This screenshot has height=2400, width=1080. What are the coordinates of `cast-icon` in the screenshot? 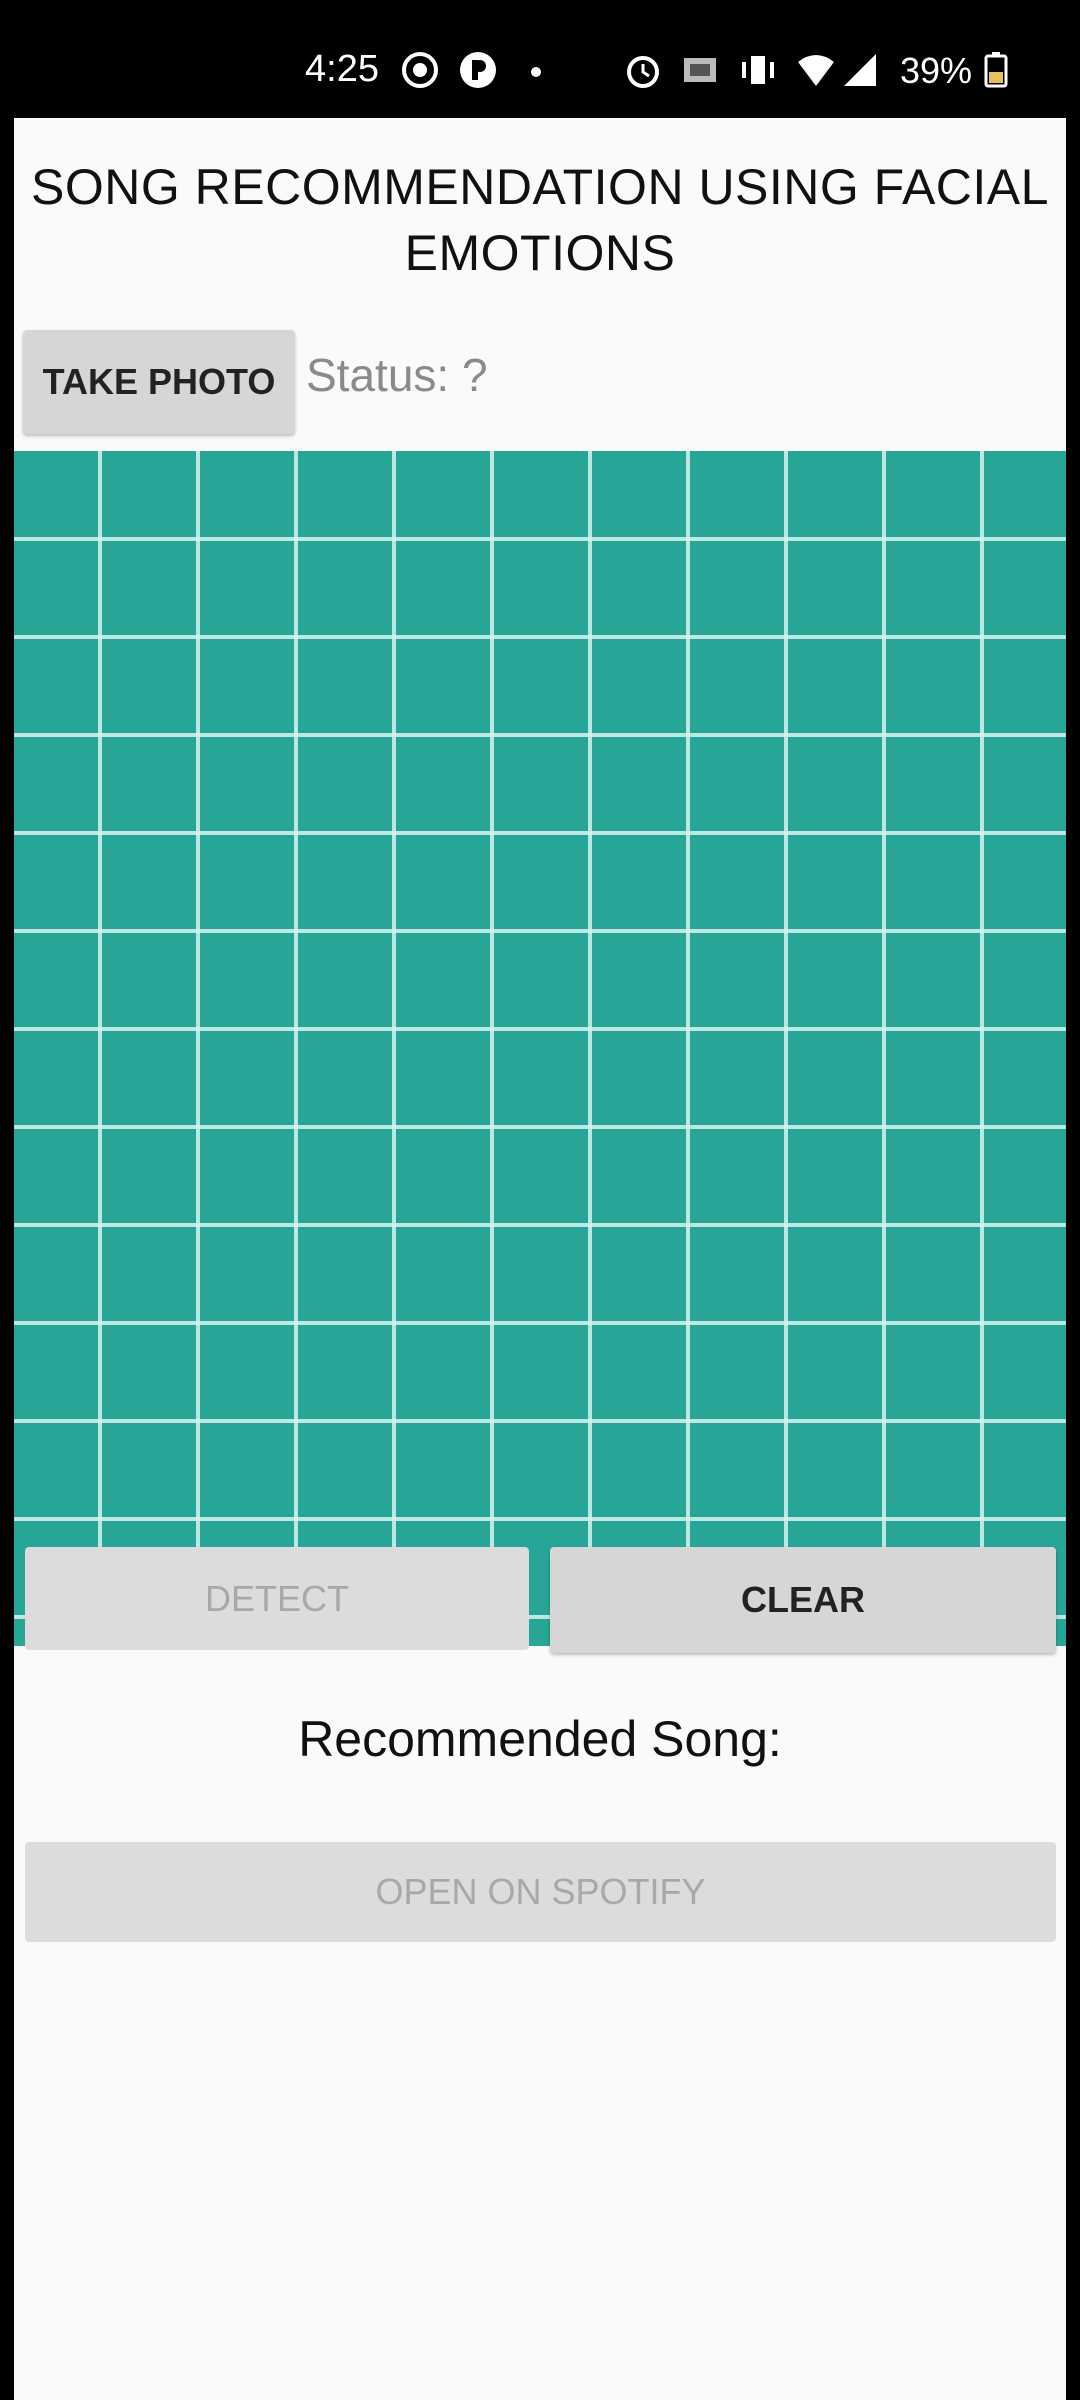 It's located at (700, 70).